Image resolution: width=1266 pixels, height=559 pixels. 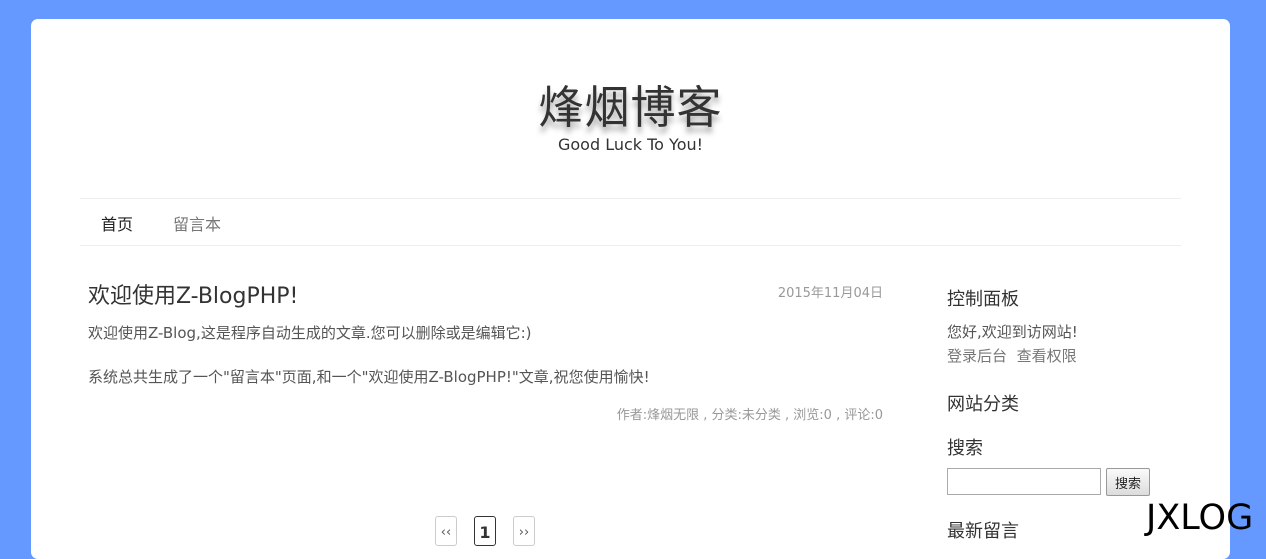 I want to click on post-title: 欢迎使用Z-BlogPHP!, so click(x=193, y=294).